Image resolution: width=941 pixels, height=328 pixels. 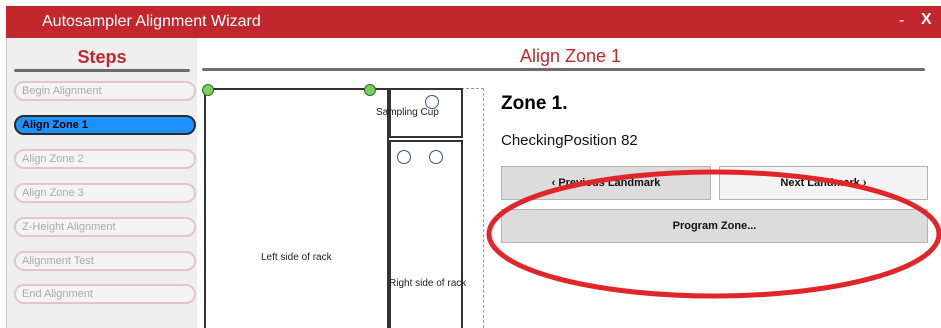 What do you see at coordinates (534, 103) in the screenshot?
I see `zone-title: Zone 1.` at bounding box center [534, 103].